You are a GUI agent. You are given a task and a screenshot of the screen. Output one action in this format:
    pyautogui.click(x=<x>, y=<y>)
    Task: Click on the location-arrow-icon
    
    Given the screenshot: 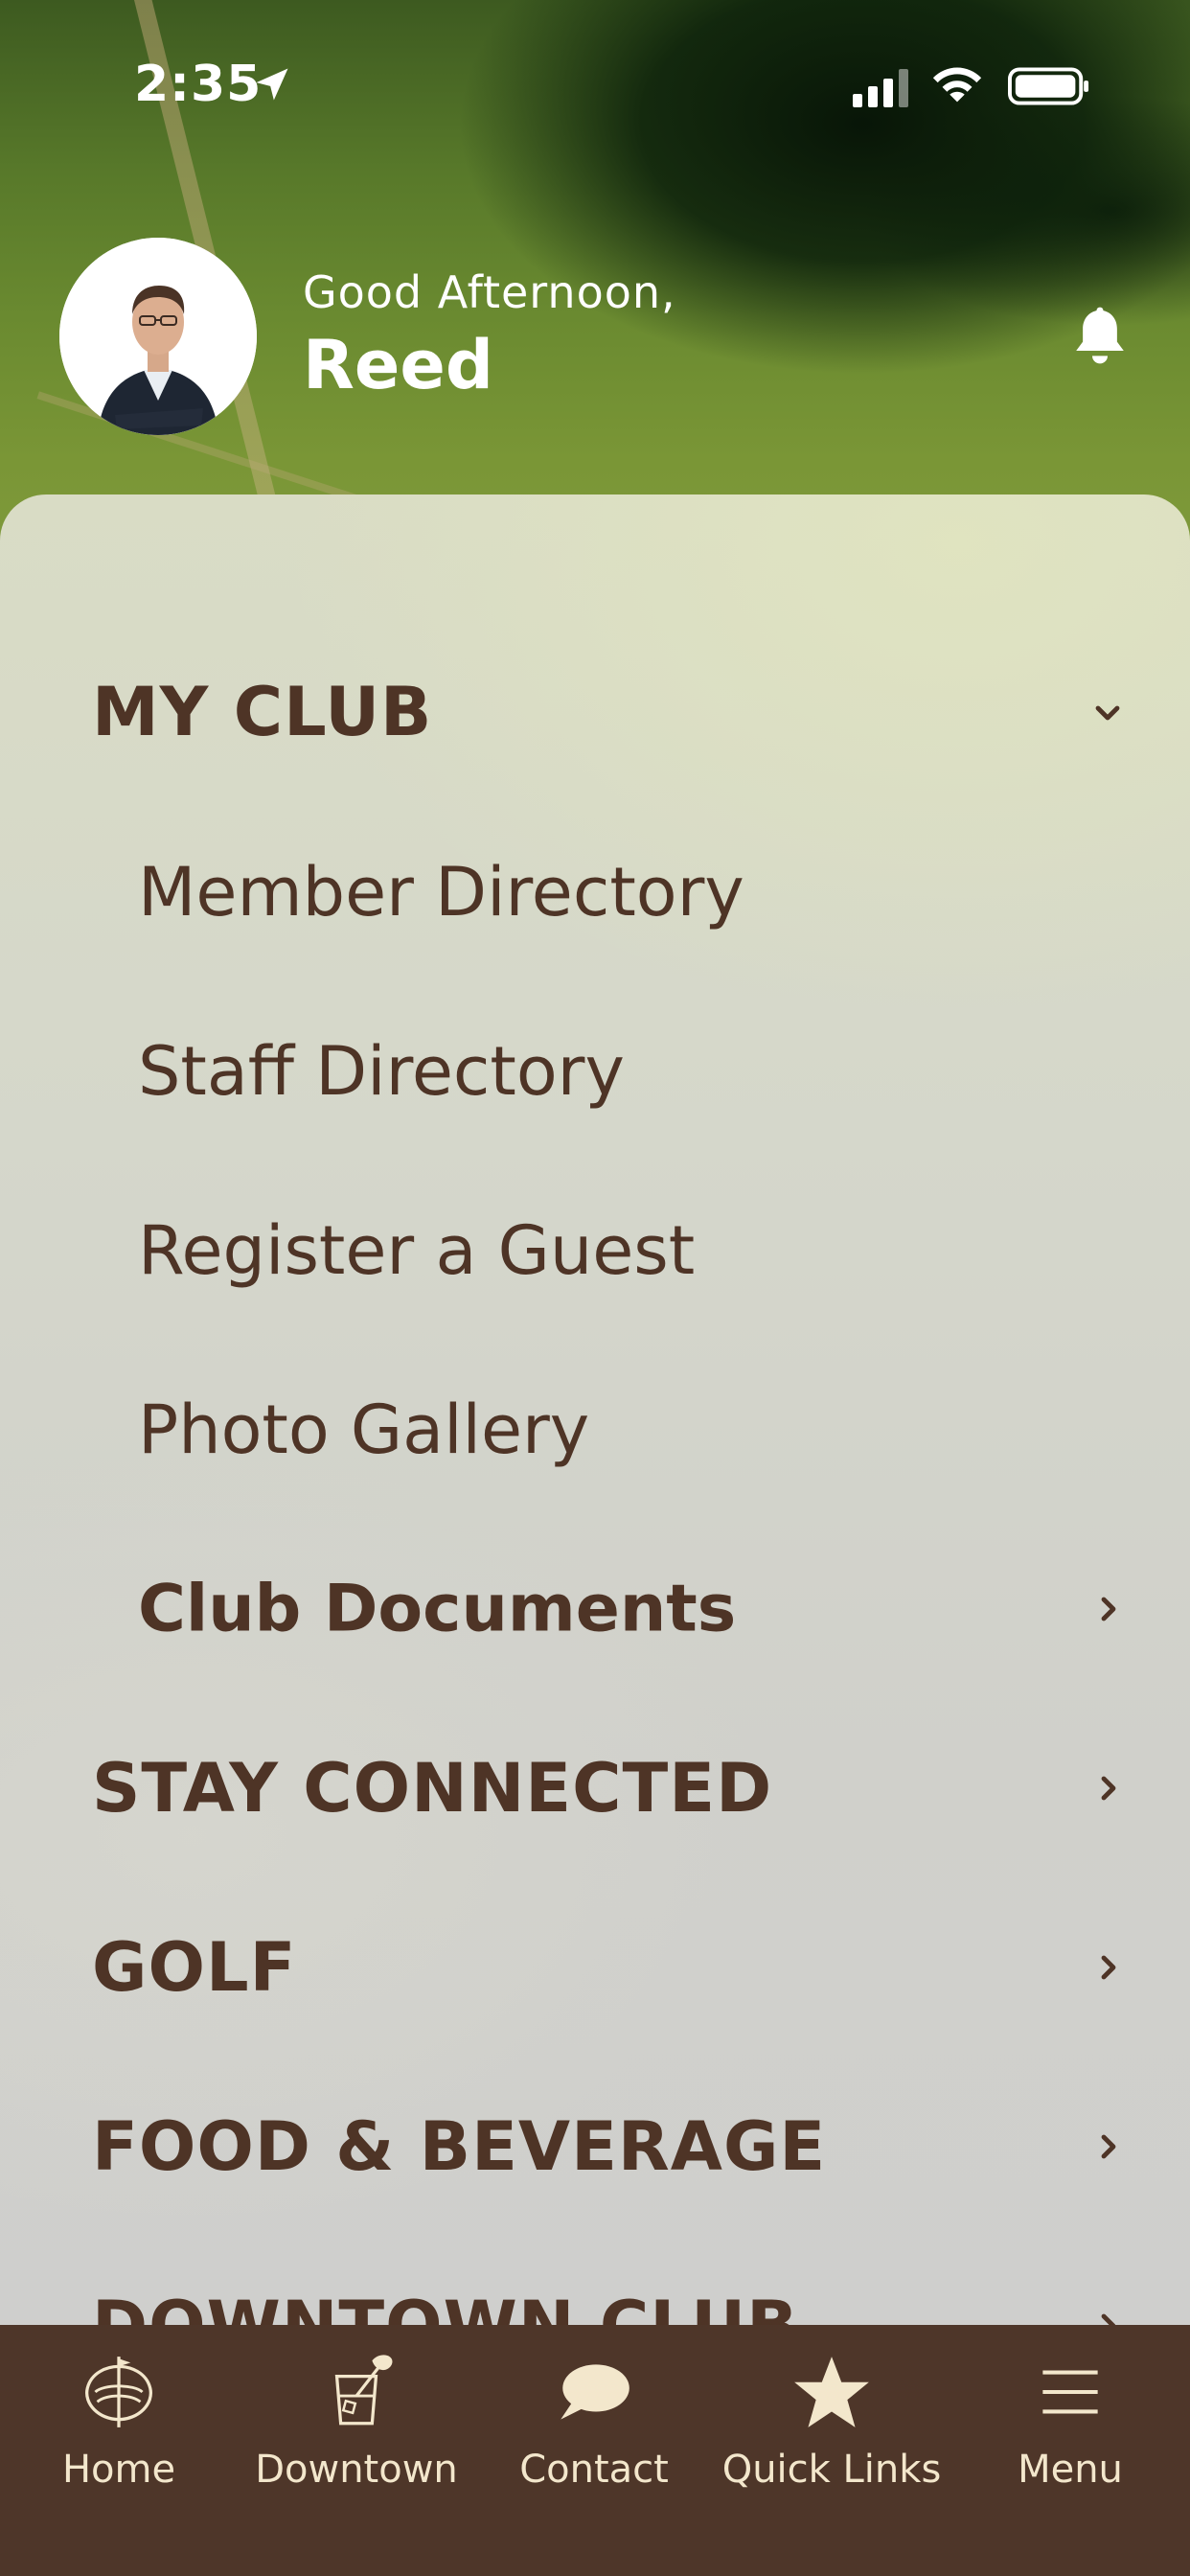 What is the action you would take?
    pyautogui.click(x=272, y=85)
    